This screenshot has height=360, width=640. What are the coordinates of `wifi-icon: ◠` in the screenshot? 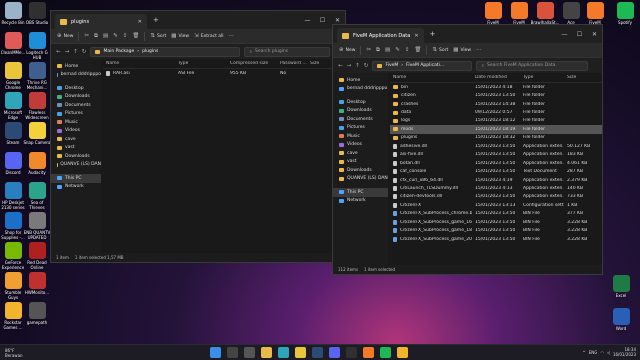 It's located at (602, 352).